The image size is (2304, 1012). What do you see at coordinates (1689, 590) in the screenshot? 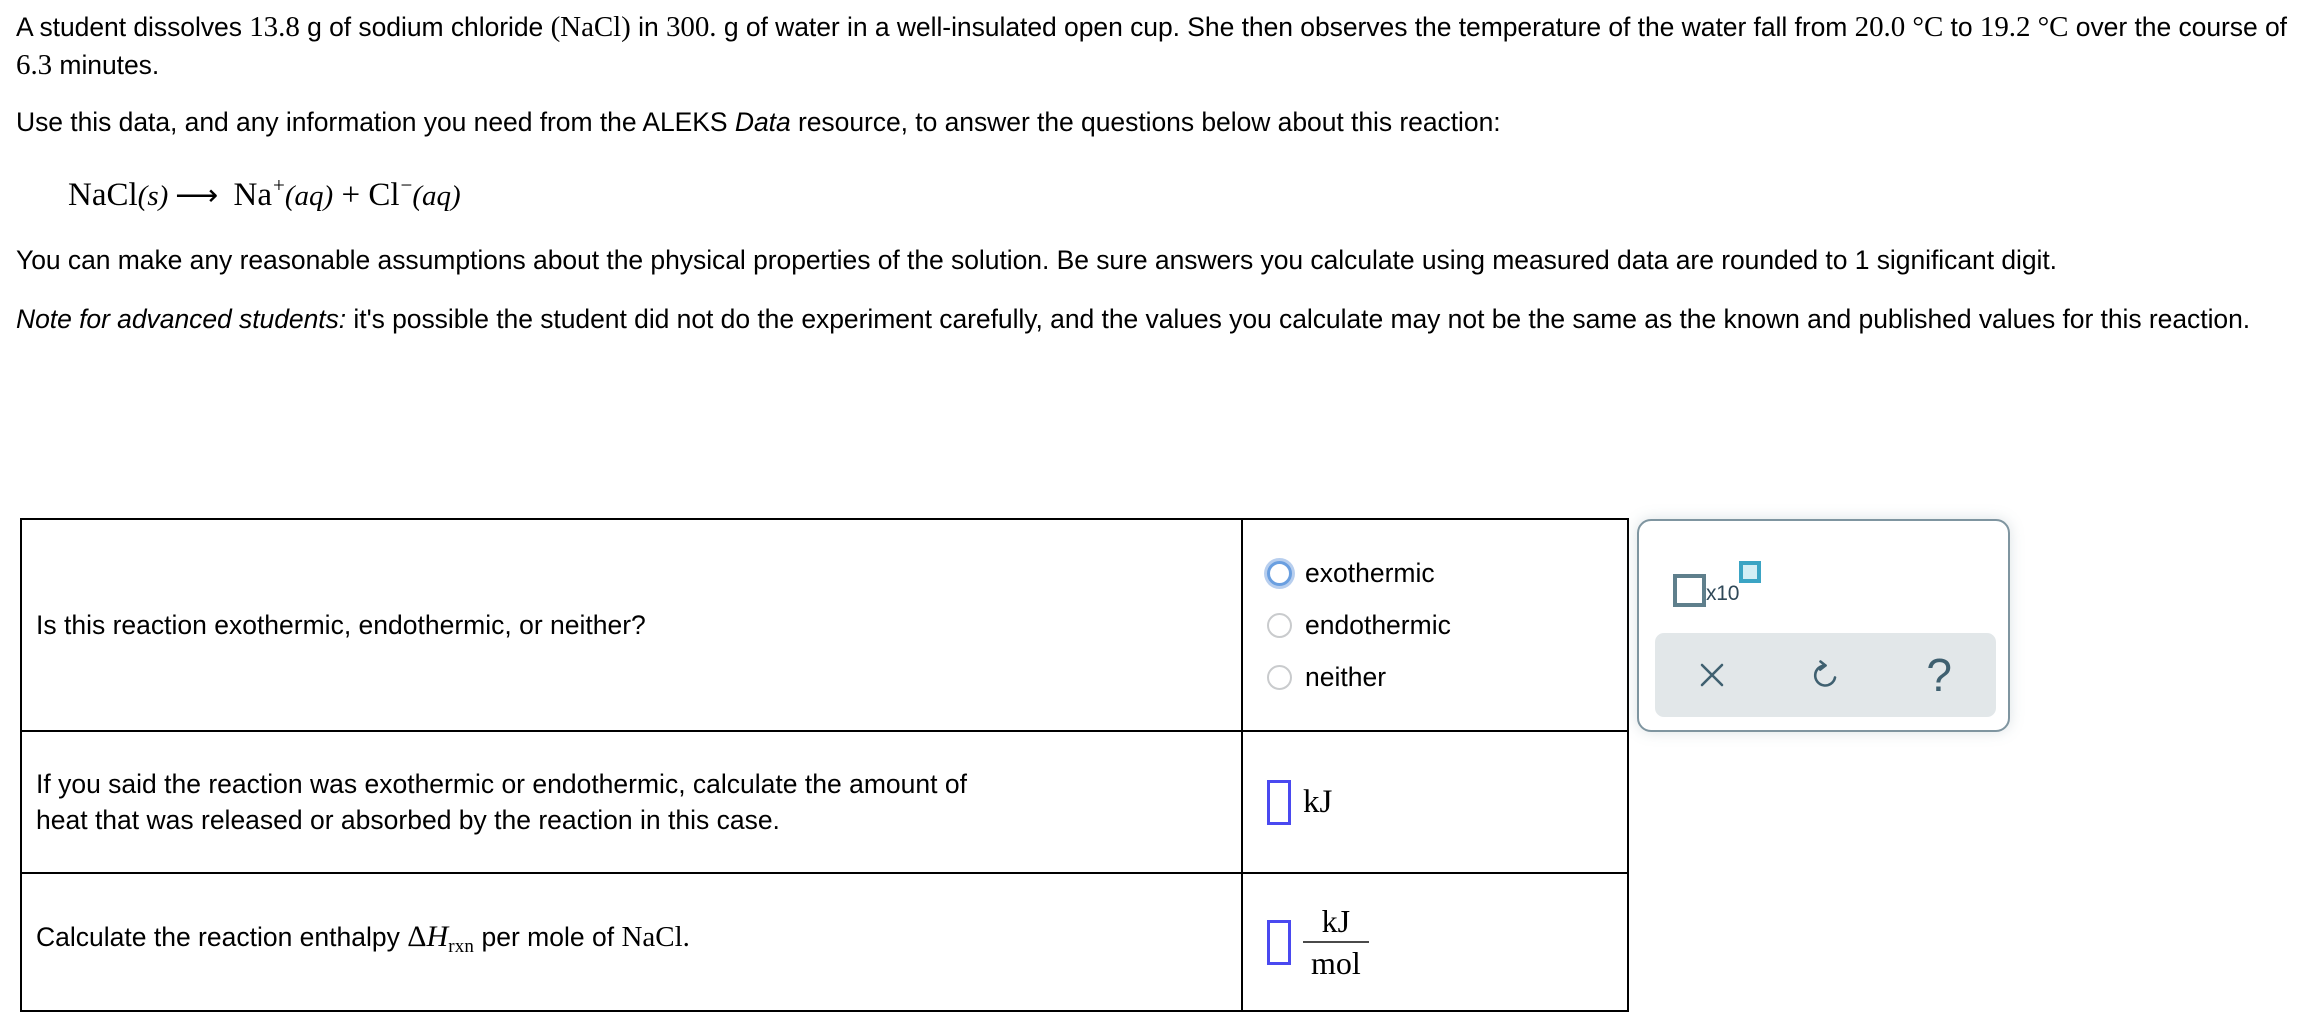
I see `sci-base-box-icon` at bounding box center [1689, 590].